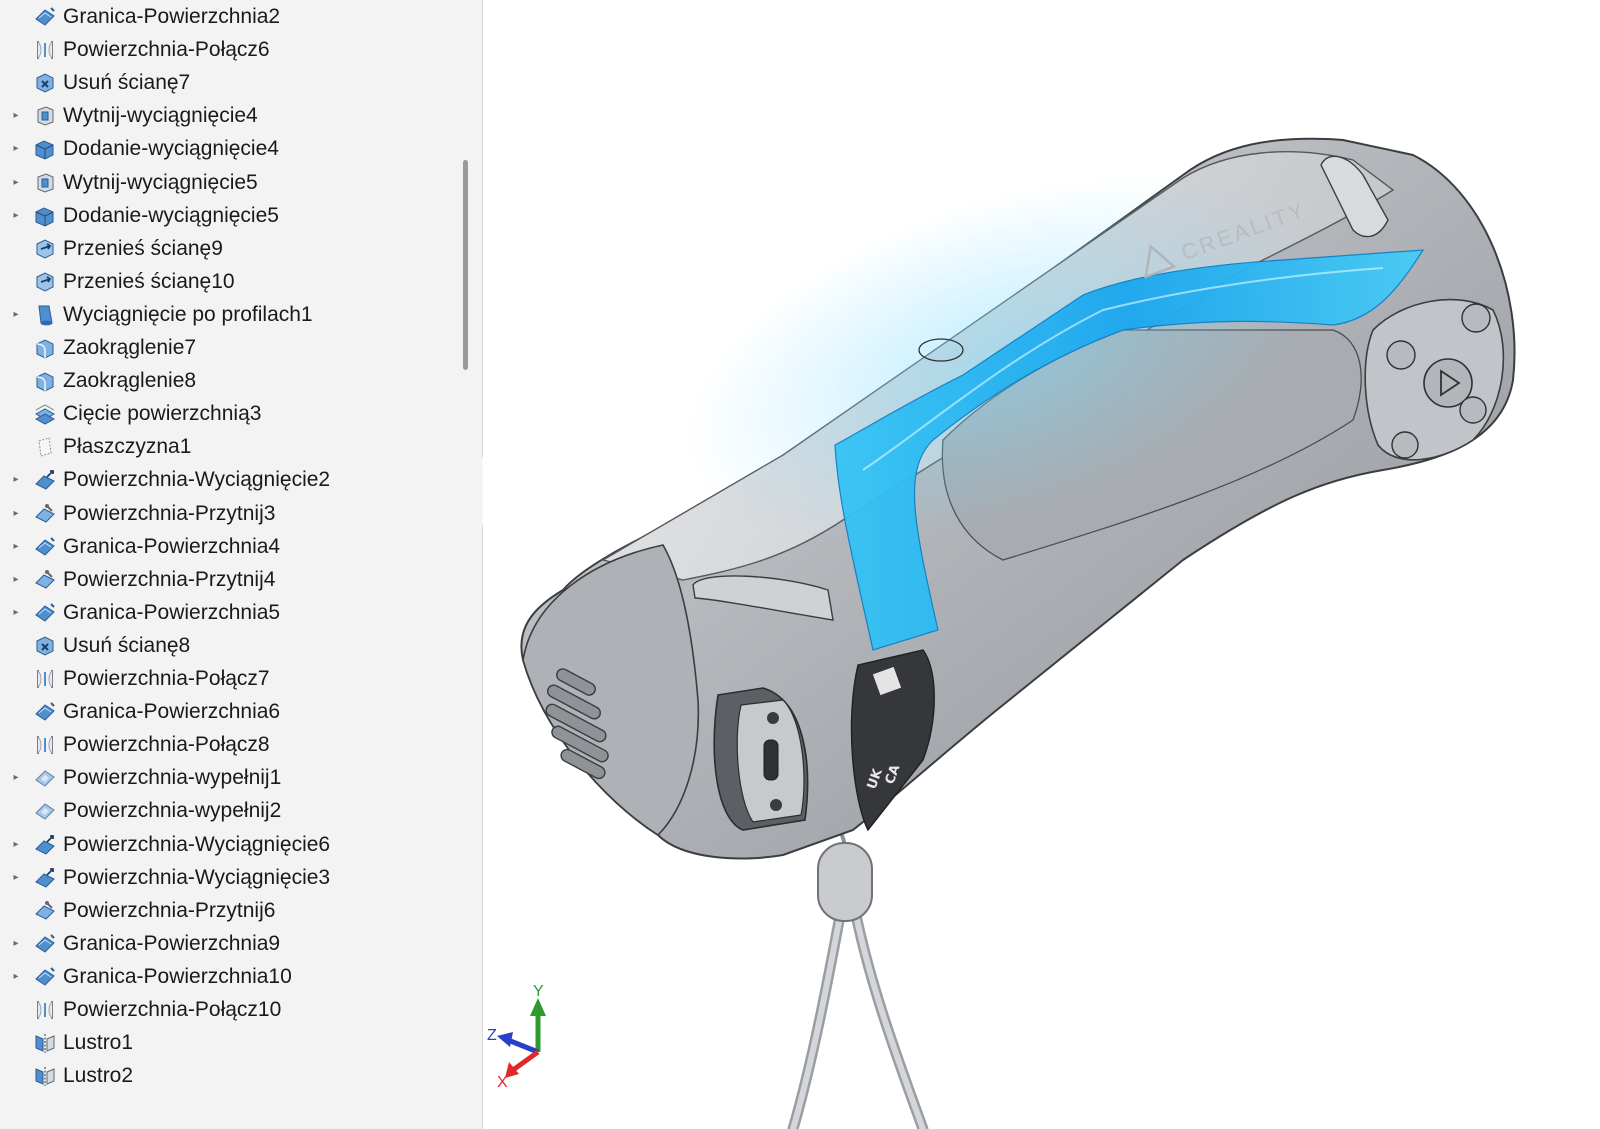 This screenshot has width=1600, height=1129. What do you see at coordinates (492, 1035) in the screenshot?
I see `axis-label-z: Z` at bounding box center [492, 1035].